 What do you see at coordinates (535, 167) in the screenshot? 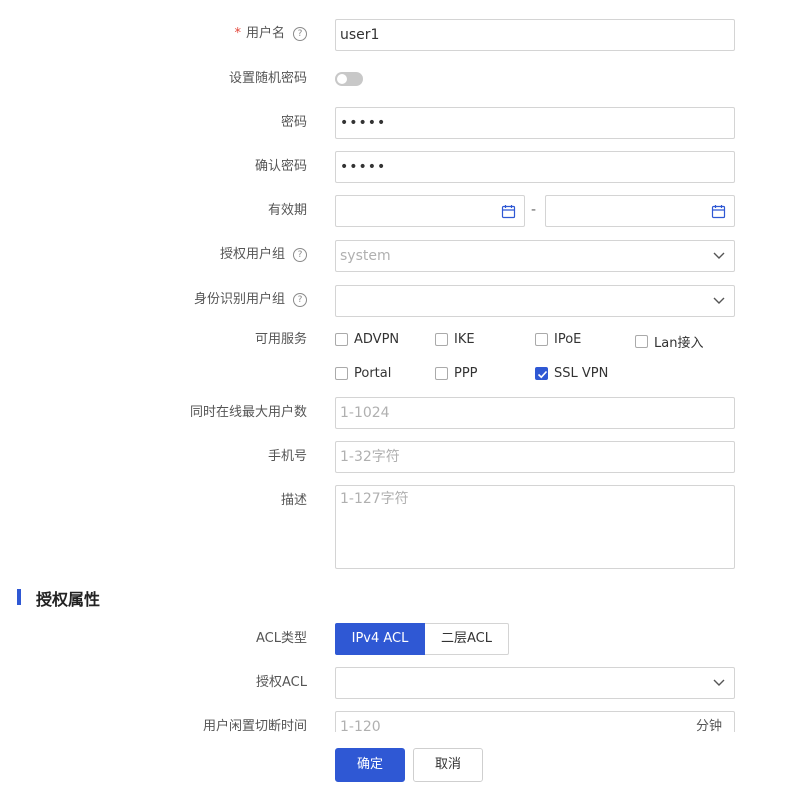
I see `confirm-password-input: •••••` at bounding box center [535, 167].